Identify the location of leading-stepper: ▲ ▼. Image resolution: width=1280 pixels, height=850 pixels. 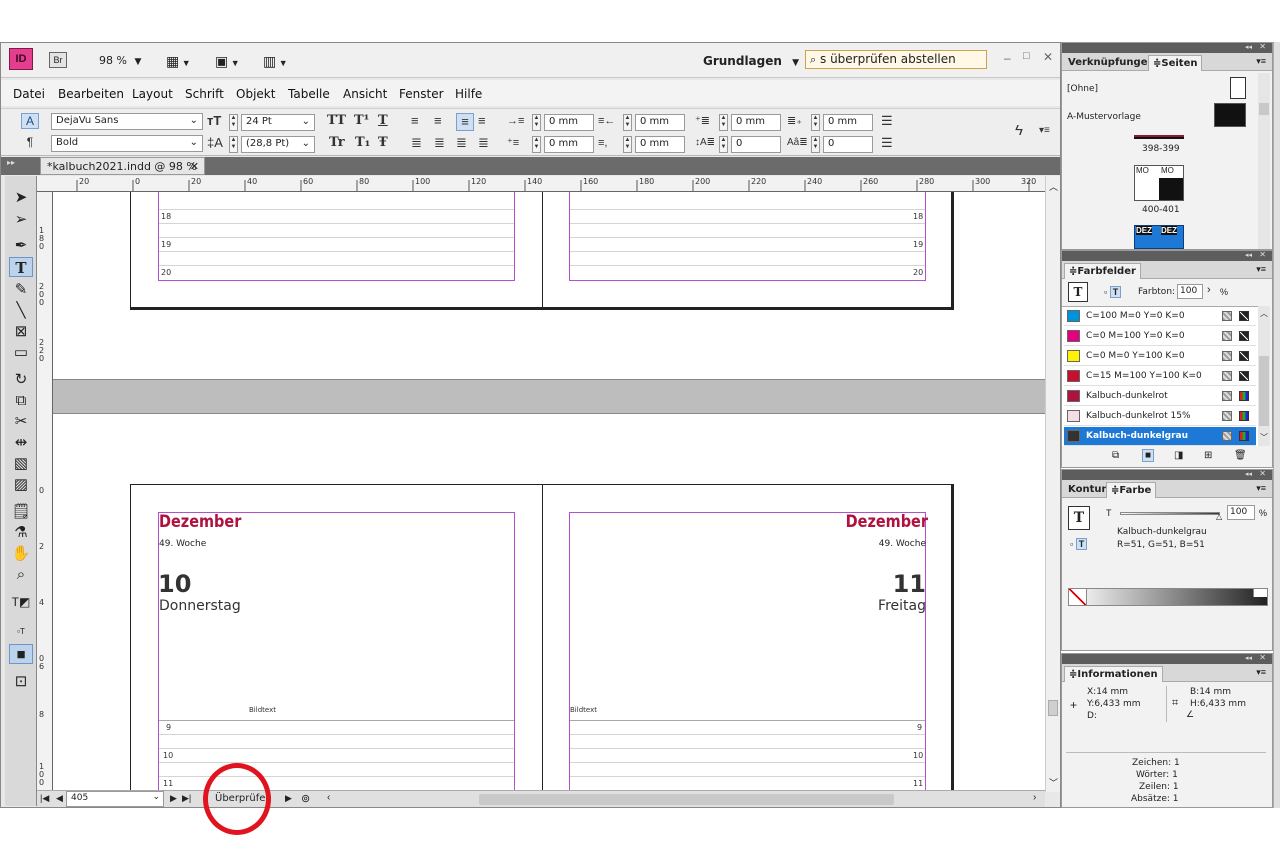
(233, 144).